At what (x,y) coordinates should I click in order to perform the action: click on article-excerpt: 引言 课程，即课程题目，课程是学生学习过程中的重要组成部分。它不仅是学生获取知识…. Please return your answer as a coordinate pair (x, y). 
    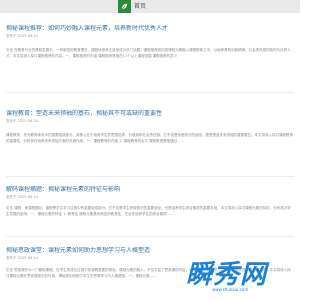
    Looking at the image, I should click on (148, 211).